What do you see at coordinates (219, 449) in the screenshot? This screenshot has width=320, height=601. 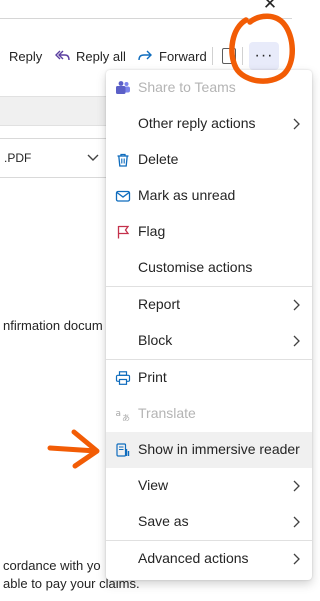 I see `menu-item-label: Show in immersive reader` at bounding box center [219, 449].